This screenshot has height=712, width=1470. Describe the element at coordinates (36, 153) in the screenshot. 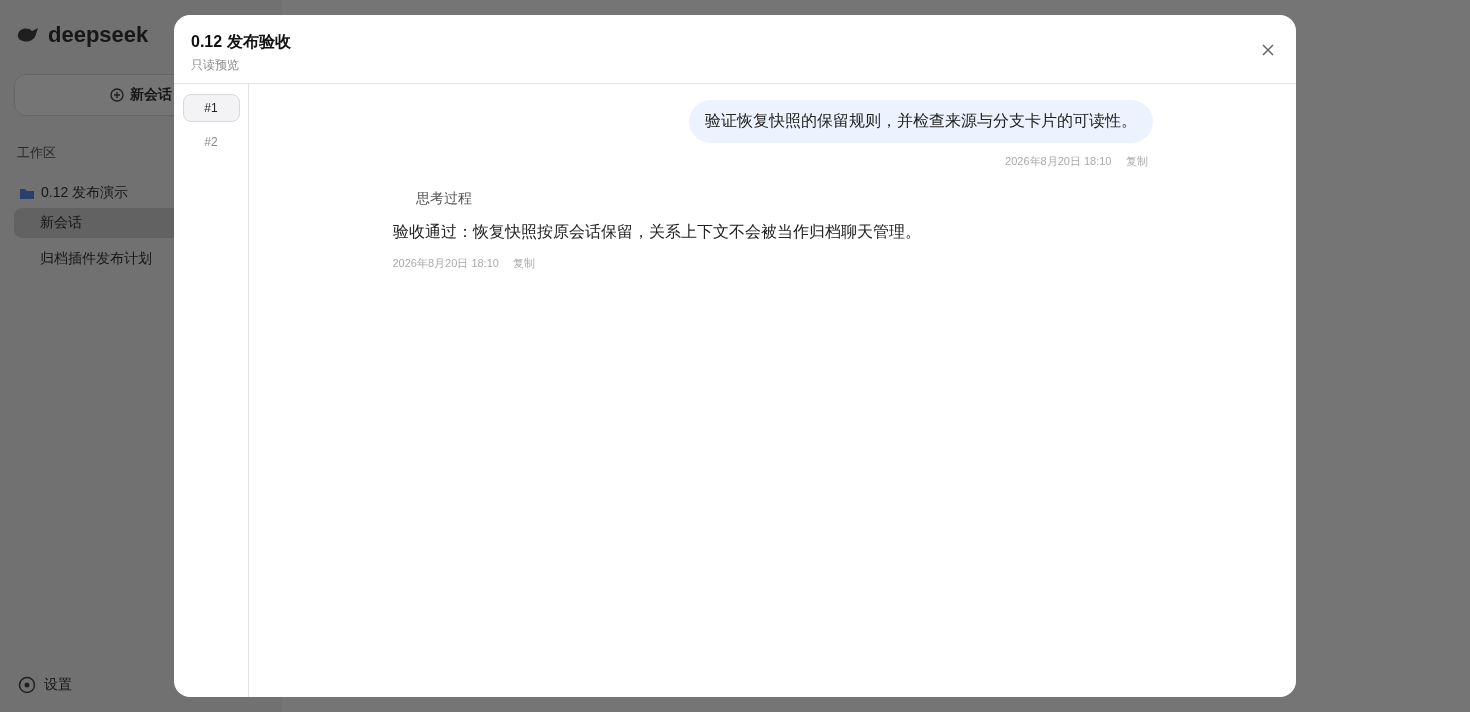

I see `section-label: 工作区` at that location.